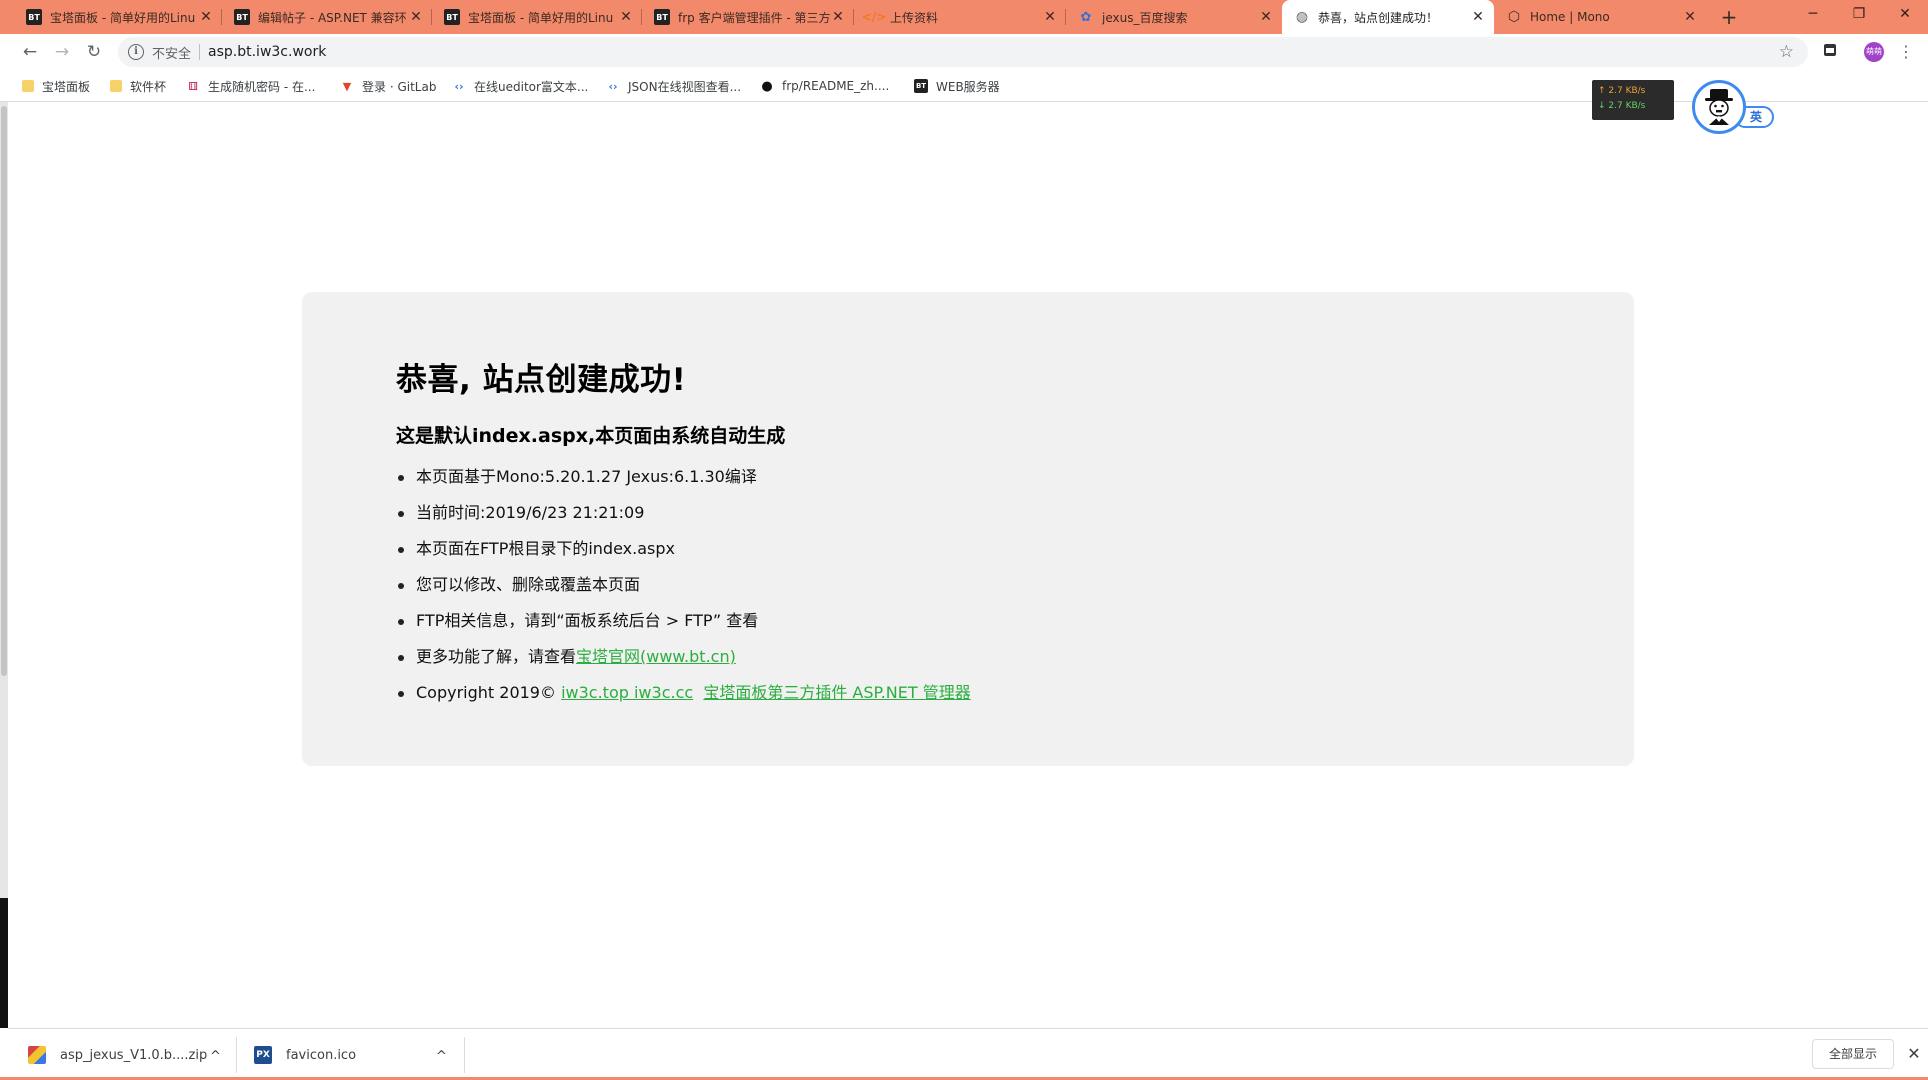 The image size is (1928, 1080). Describe the element at coordinates (134, 1055) in the screenshot. I see `download-filename: asp_jexus_V1.0.b....zip` at that location.